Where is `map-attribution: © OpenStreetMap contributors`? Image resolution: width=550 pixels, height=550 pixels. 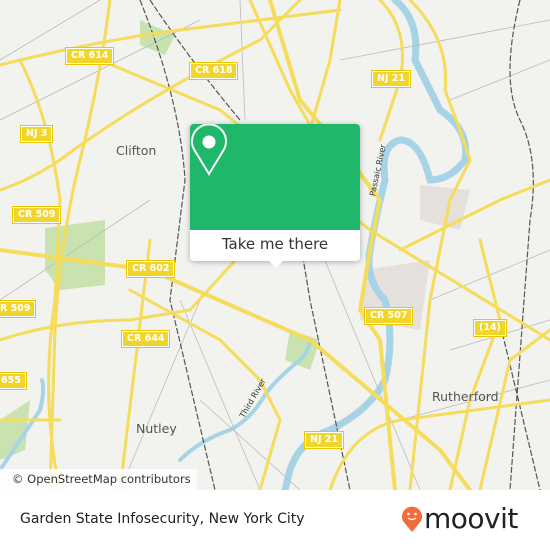 map-attribution: © OpenStreetMap contributors is located at coordinates (98, 479).